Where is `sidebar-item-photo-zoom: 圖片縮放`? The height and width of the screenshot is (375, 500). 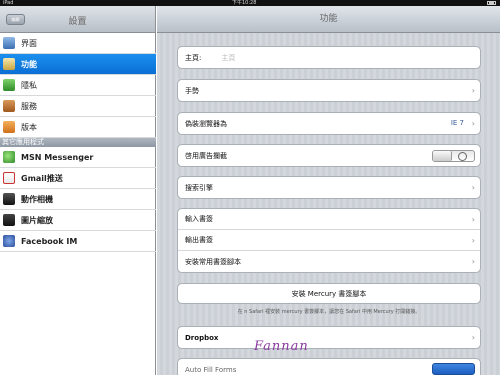 sidebar-item-photo-zoom: 圖片縮放 is located at coordinates (78, 220).